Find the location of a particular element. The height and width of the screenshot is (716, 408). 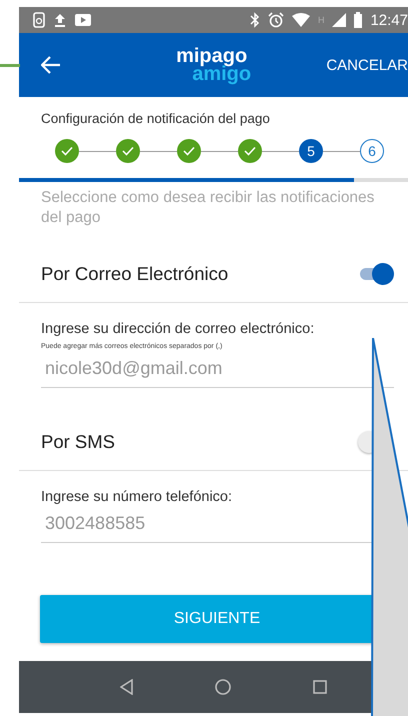

signal-icon is located at coordinates (339, 20).